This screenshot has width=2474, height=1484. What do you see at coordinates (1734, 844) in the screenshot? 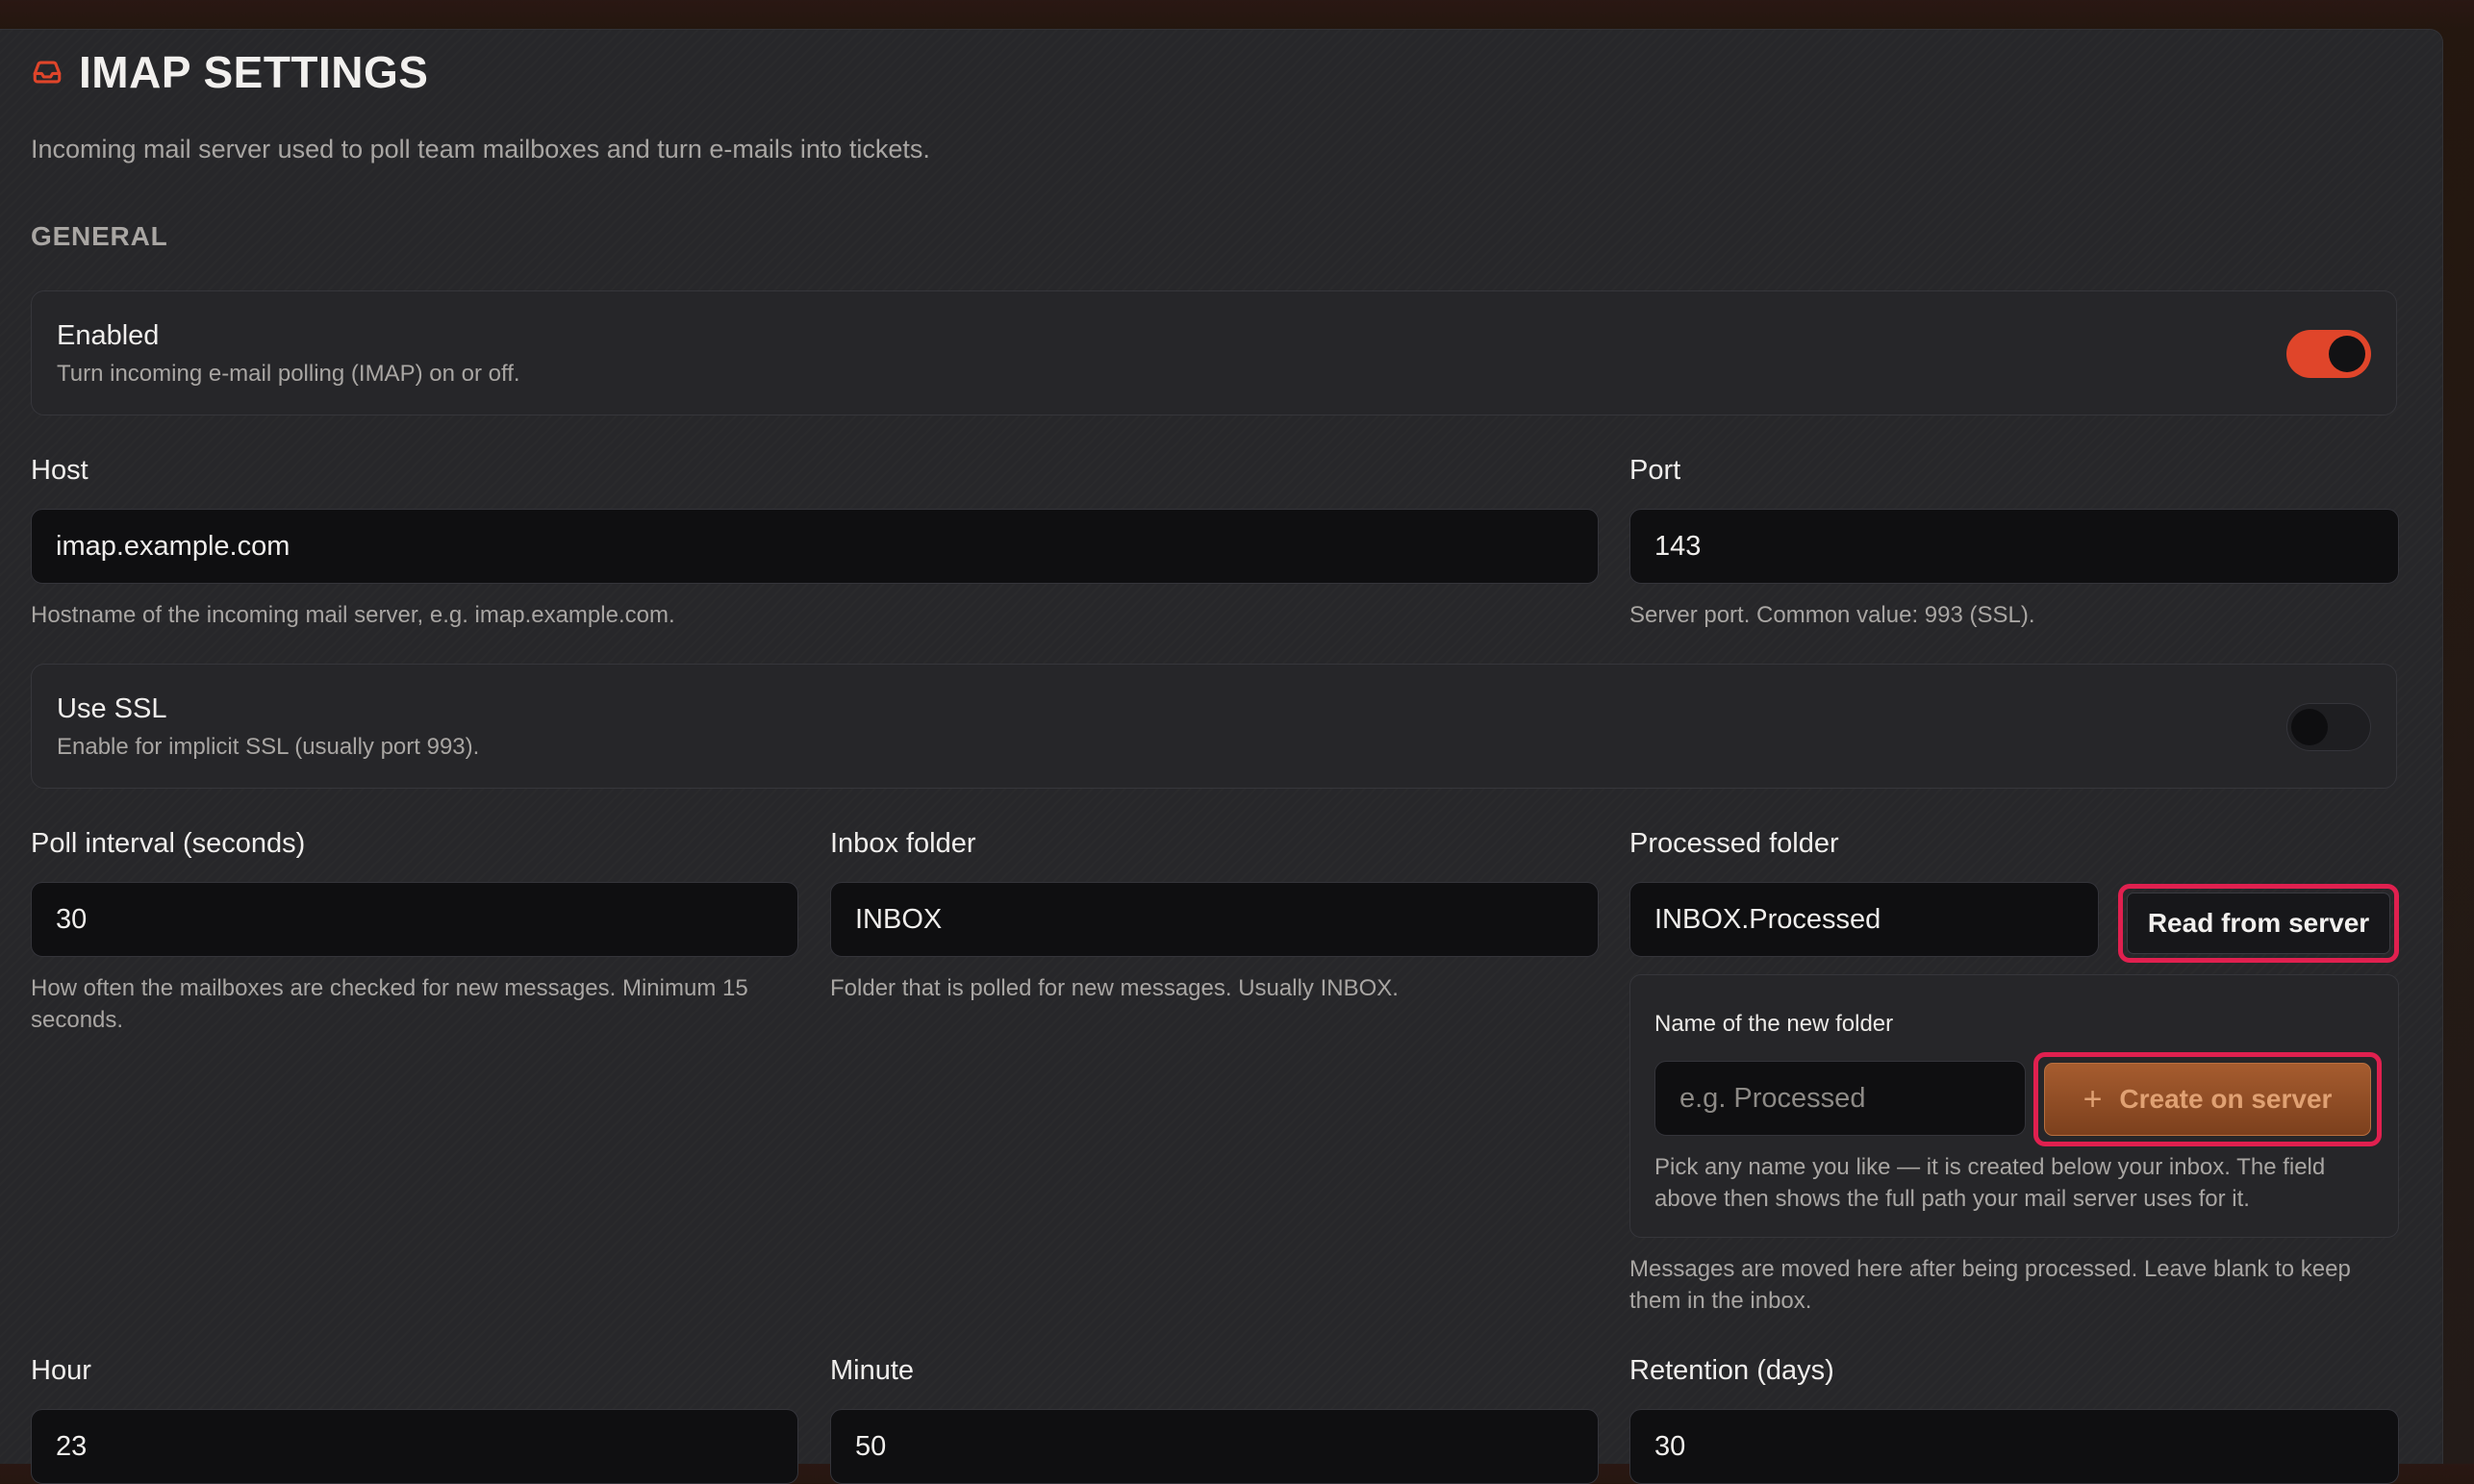
I see `processed-folder-label: Processed folder` at bounding box center [1734, 844].